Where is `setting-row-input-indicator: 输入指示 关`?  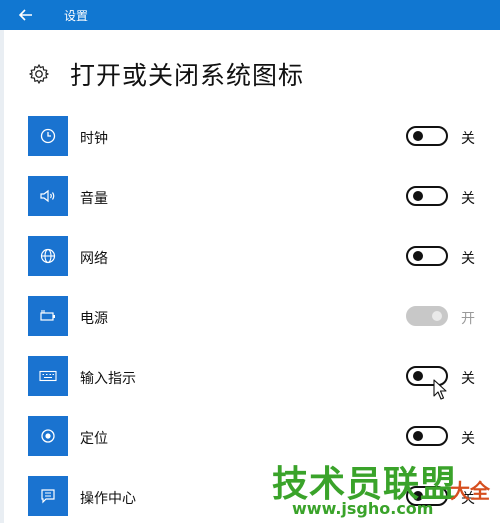
setting-row-input-indicator: 输入指示 关 is located at coordinates (258, 378).